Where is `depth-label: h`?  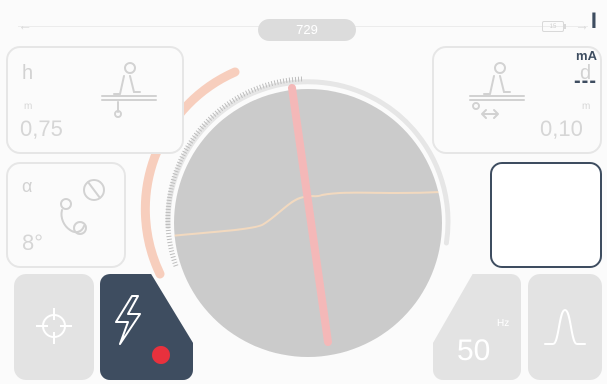 depth-label: h is located at coordinates (28, 73).